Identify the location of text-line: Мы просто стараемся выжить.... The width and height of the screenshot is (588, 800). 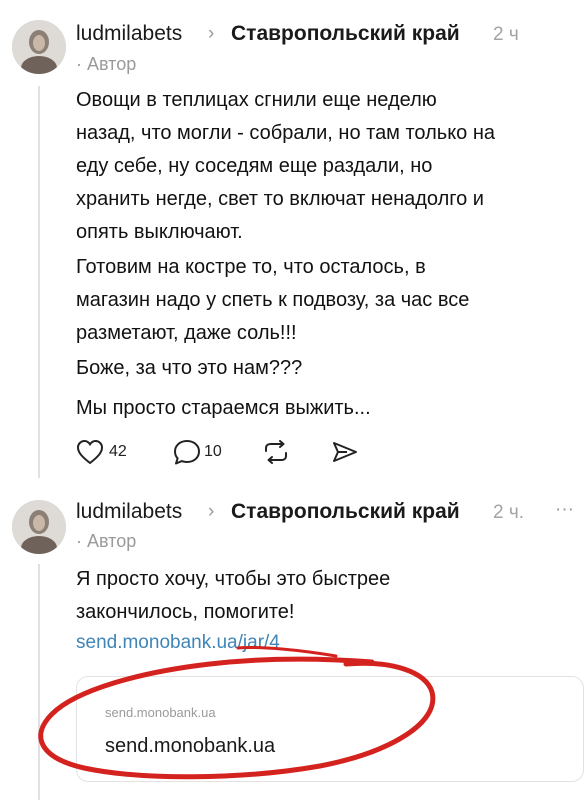
(223, 408).